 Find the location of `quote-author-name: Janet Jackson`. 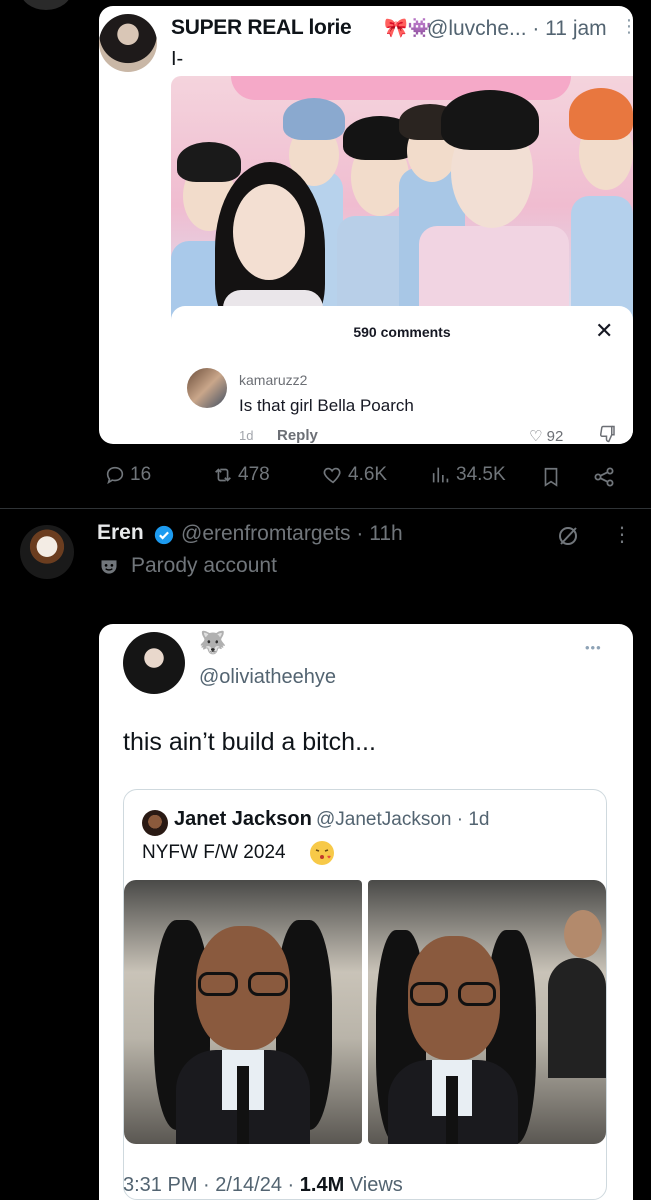

quote-author-name: Janet Jackson is located at coordinates (243, 819).